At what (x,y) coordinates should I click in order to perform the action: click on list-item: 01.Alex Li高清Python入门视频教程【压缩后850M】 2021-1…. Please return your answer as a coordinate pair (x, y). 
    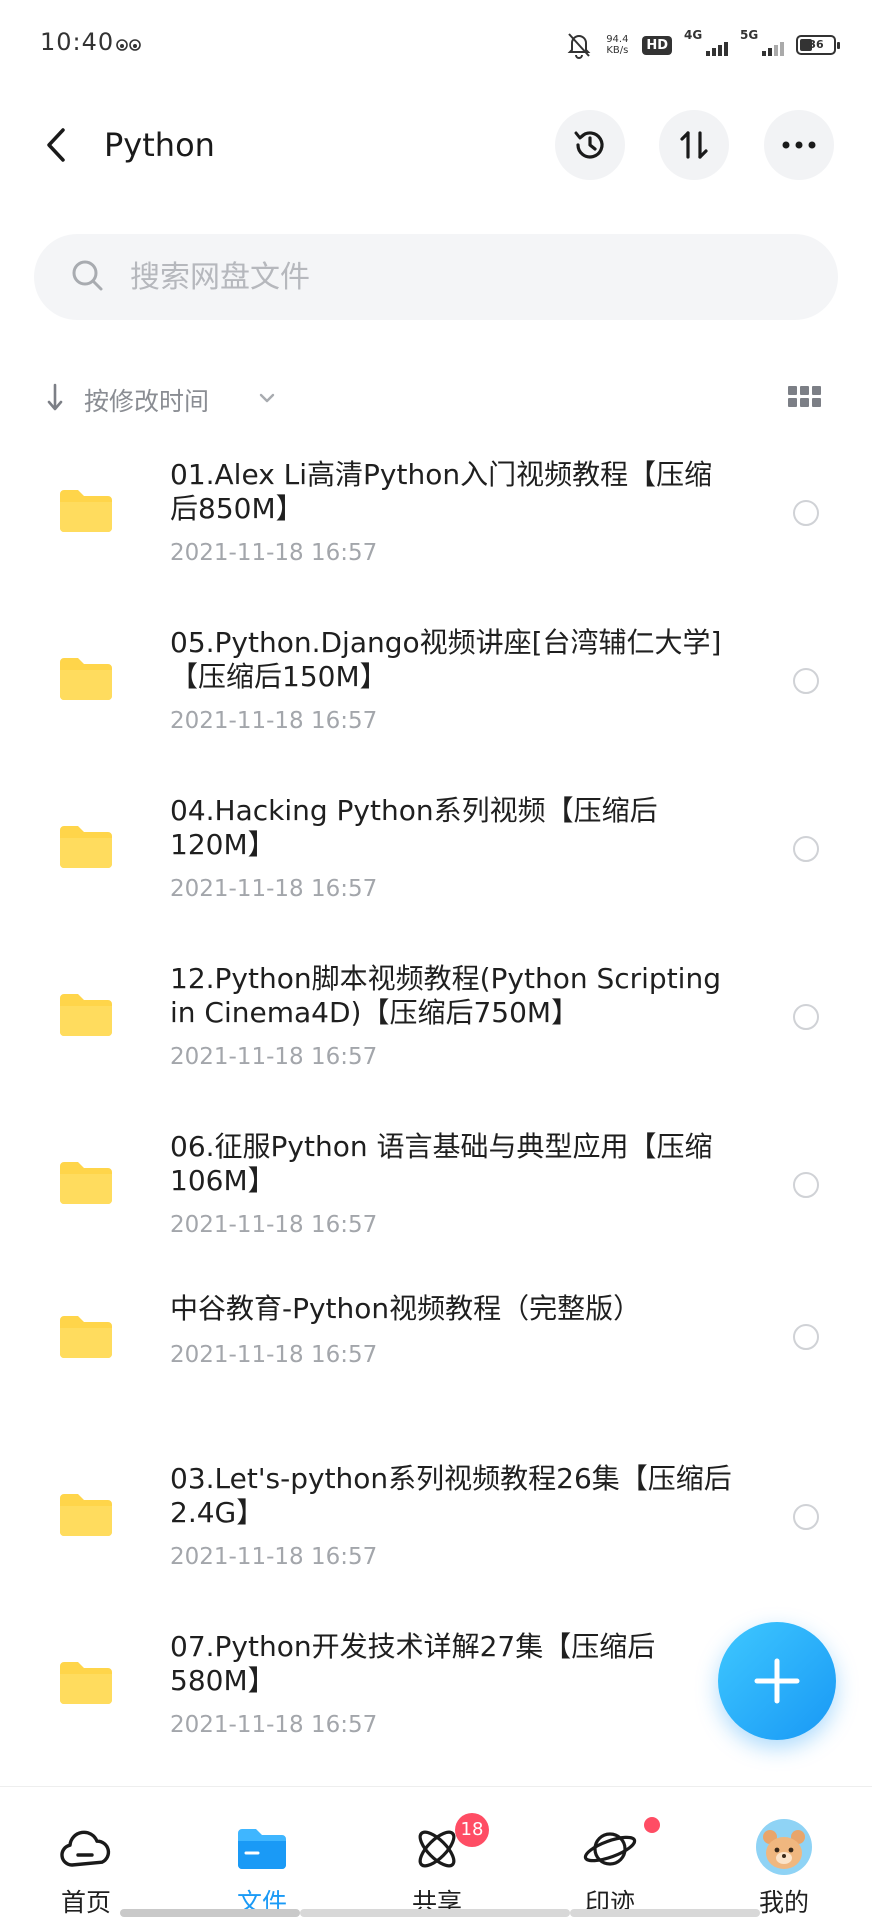
    Looking at the image, I should click on (436, 513).